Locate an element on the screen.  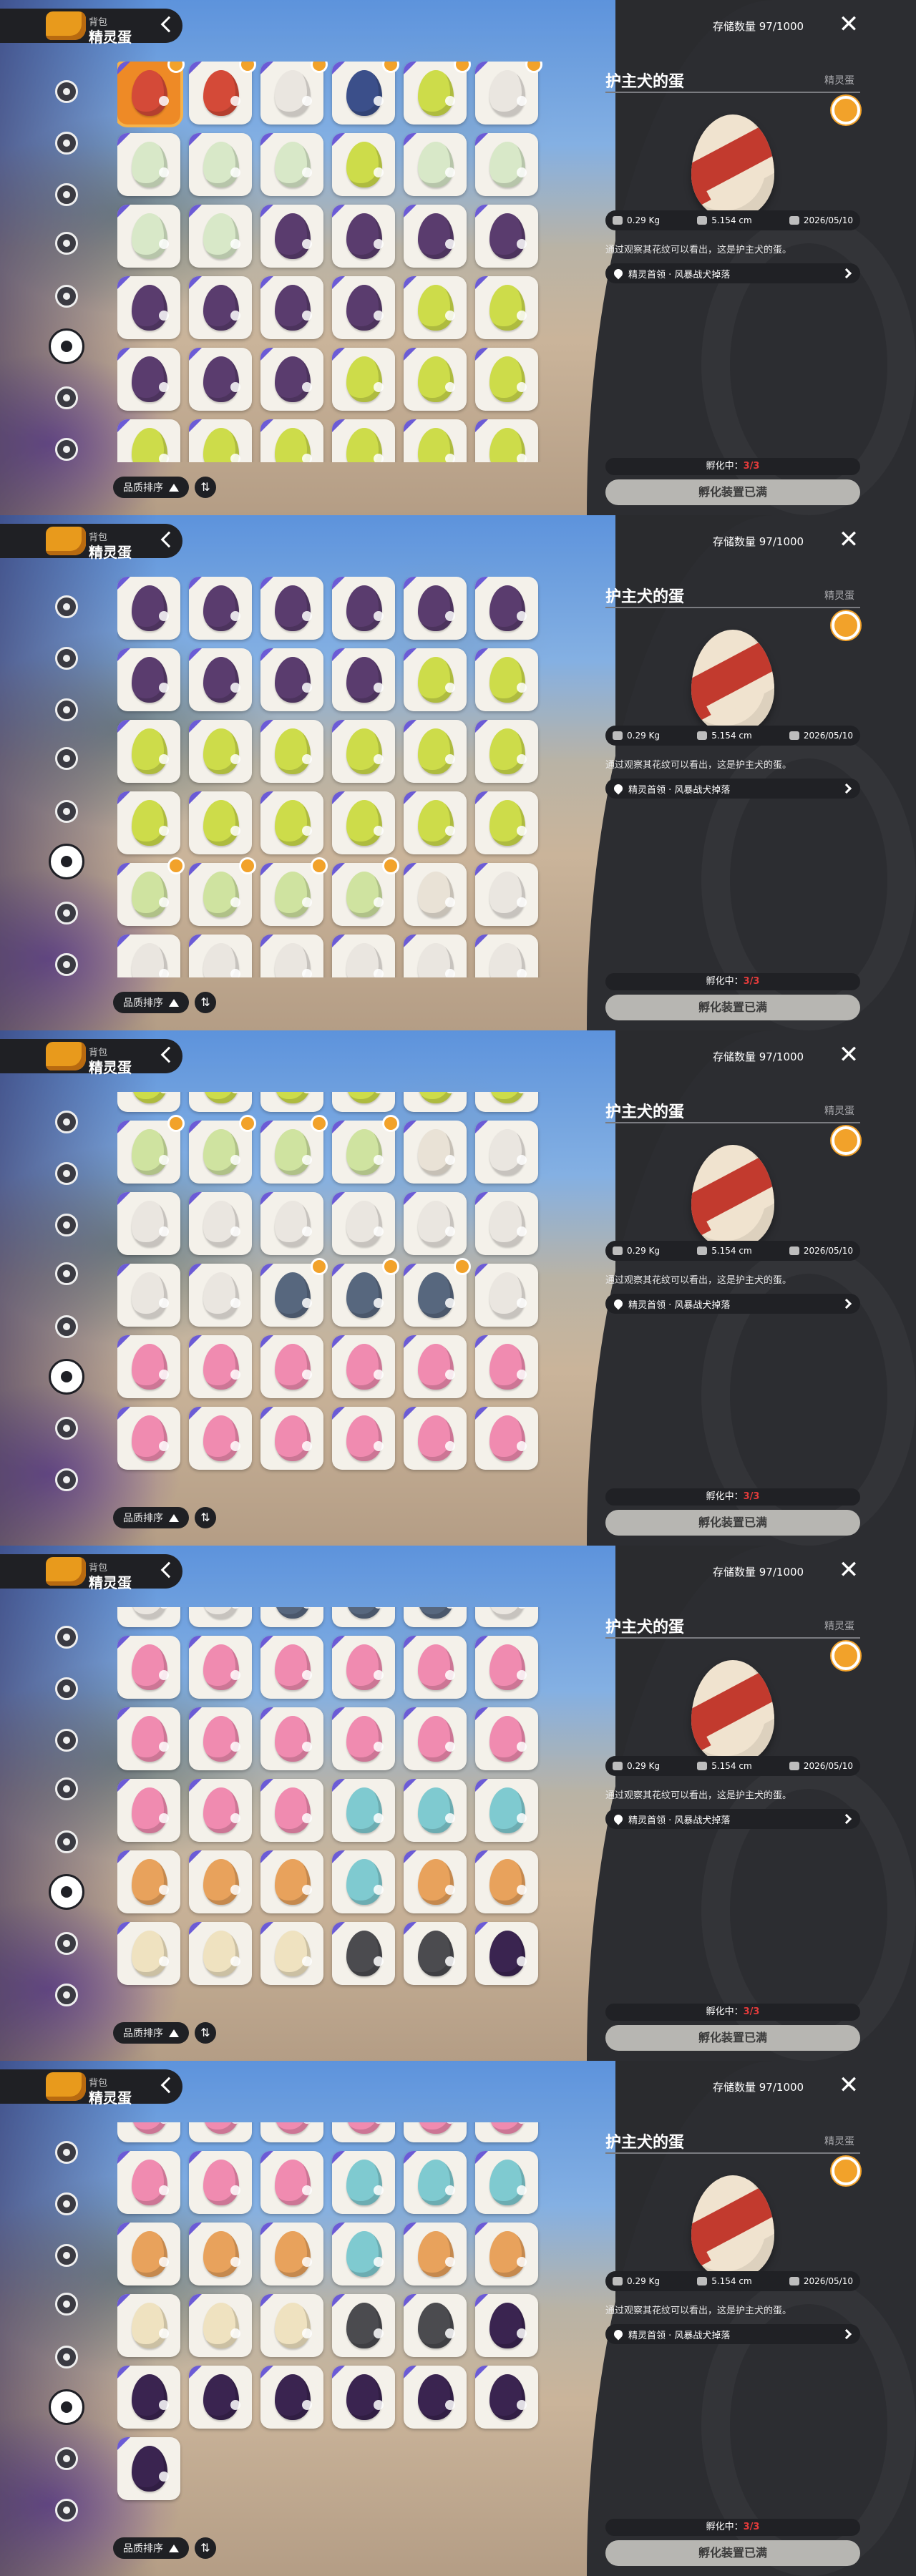
hatch-button: 孵化装置已满 is located at coordinates (732, 2553).